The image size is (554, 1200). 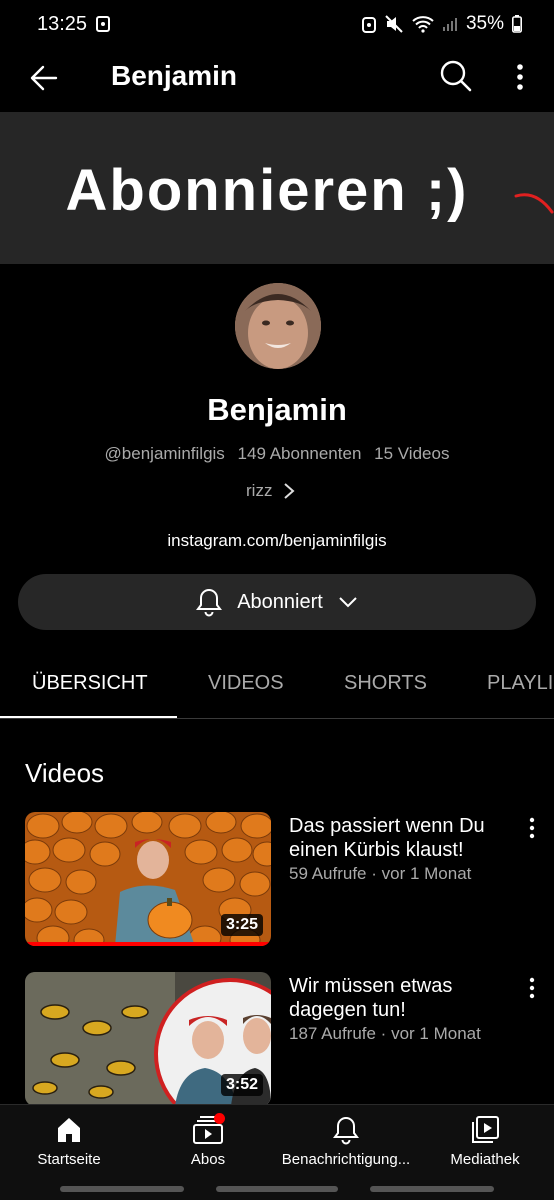 What do you see at coordinates (289, 491) in the screenshot?
I see `chevron-right-icon` at bounding box center [289, 491].